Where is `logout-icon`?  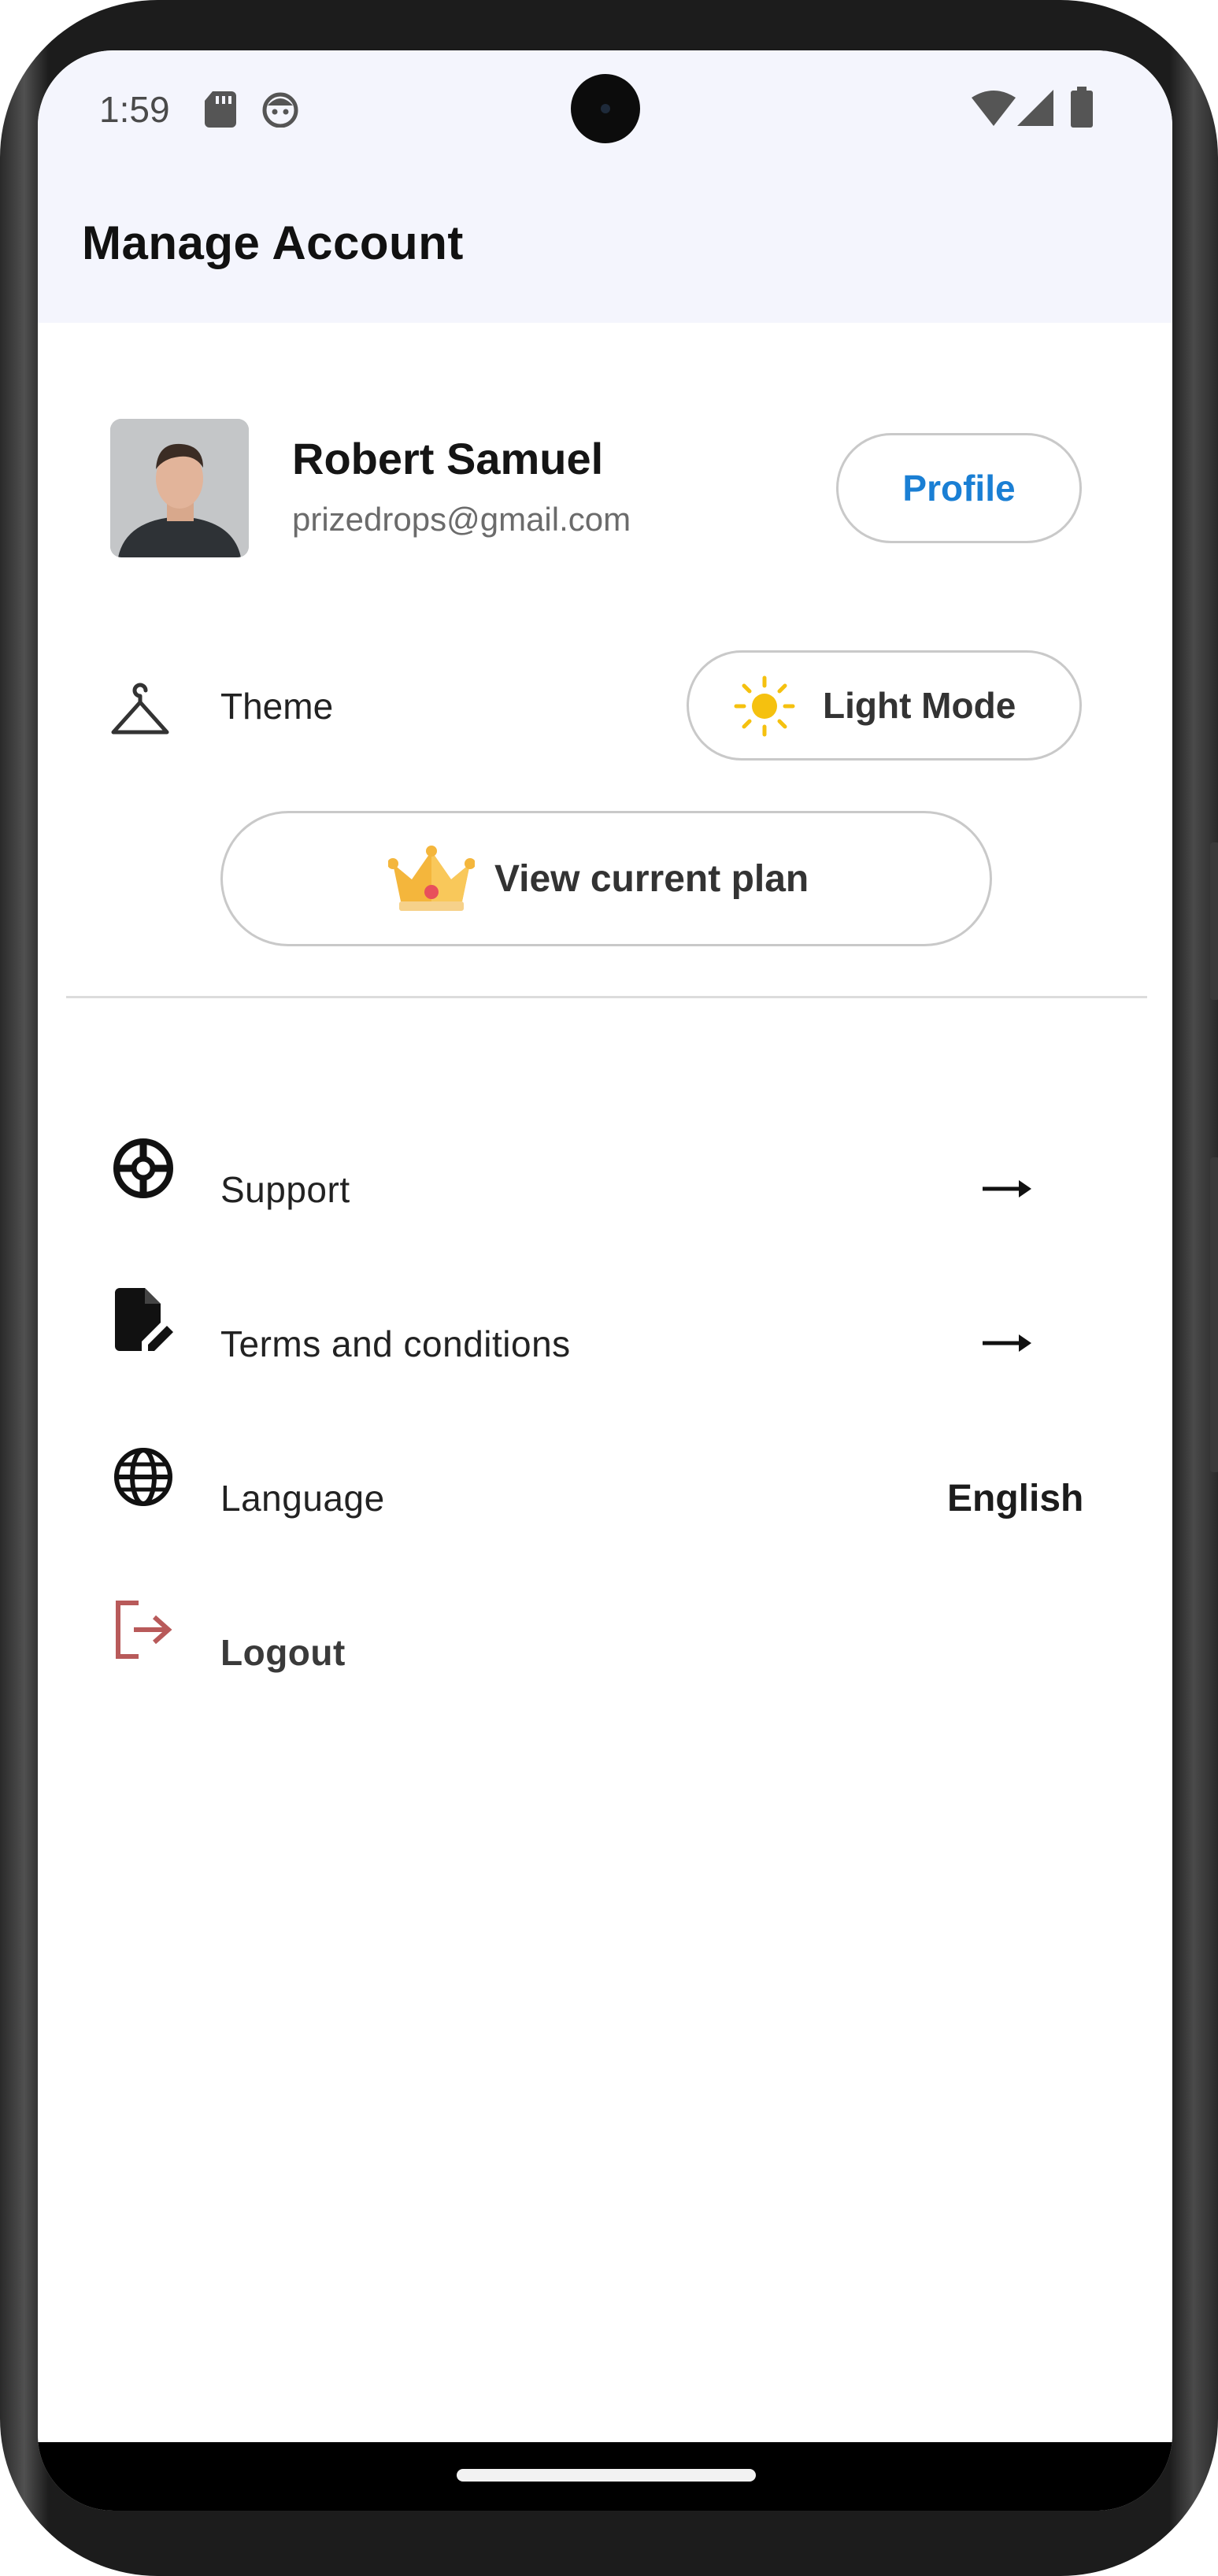 logout-icon is located at coordinates (144, 1630).